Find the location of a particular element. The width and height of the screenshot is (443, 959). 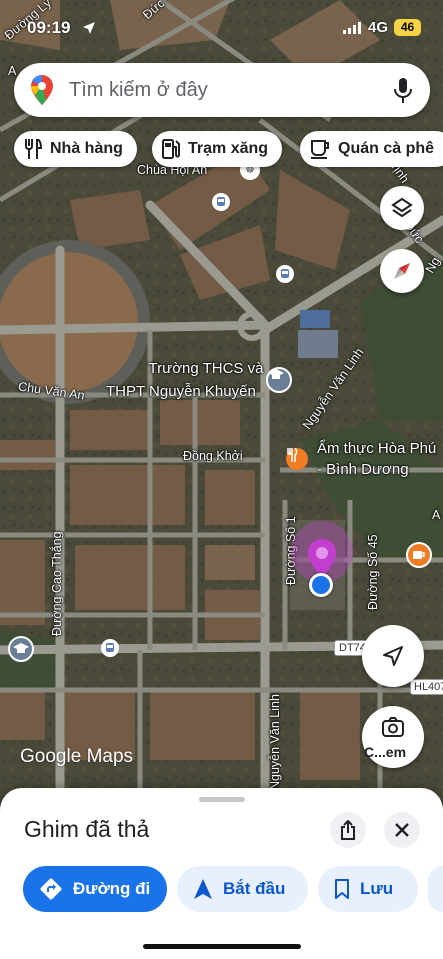

directions-button: Đường đi is located at coordinates (95, 889).